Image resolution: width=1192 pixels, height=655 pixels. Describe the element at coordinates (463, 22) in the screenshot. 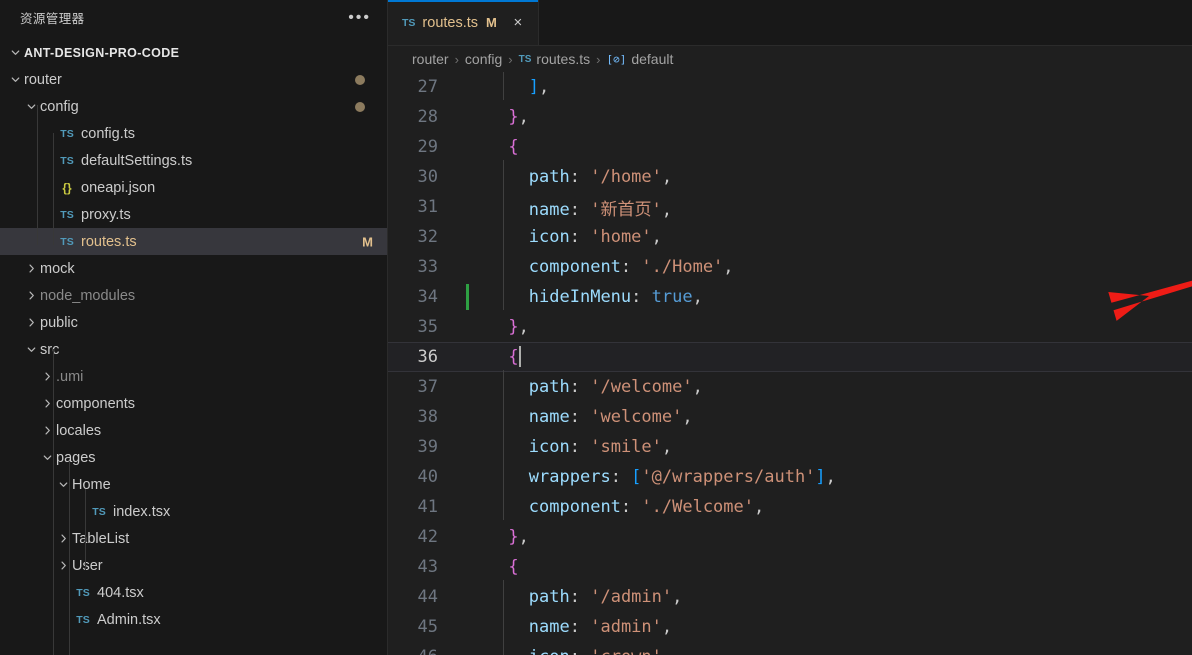

I see `editor-tab-routes-ts: TS routes.ts M ×` at that location.